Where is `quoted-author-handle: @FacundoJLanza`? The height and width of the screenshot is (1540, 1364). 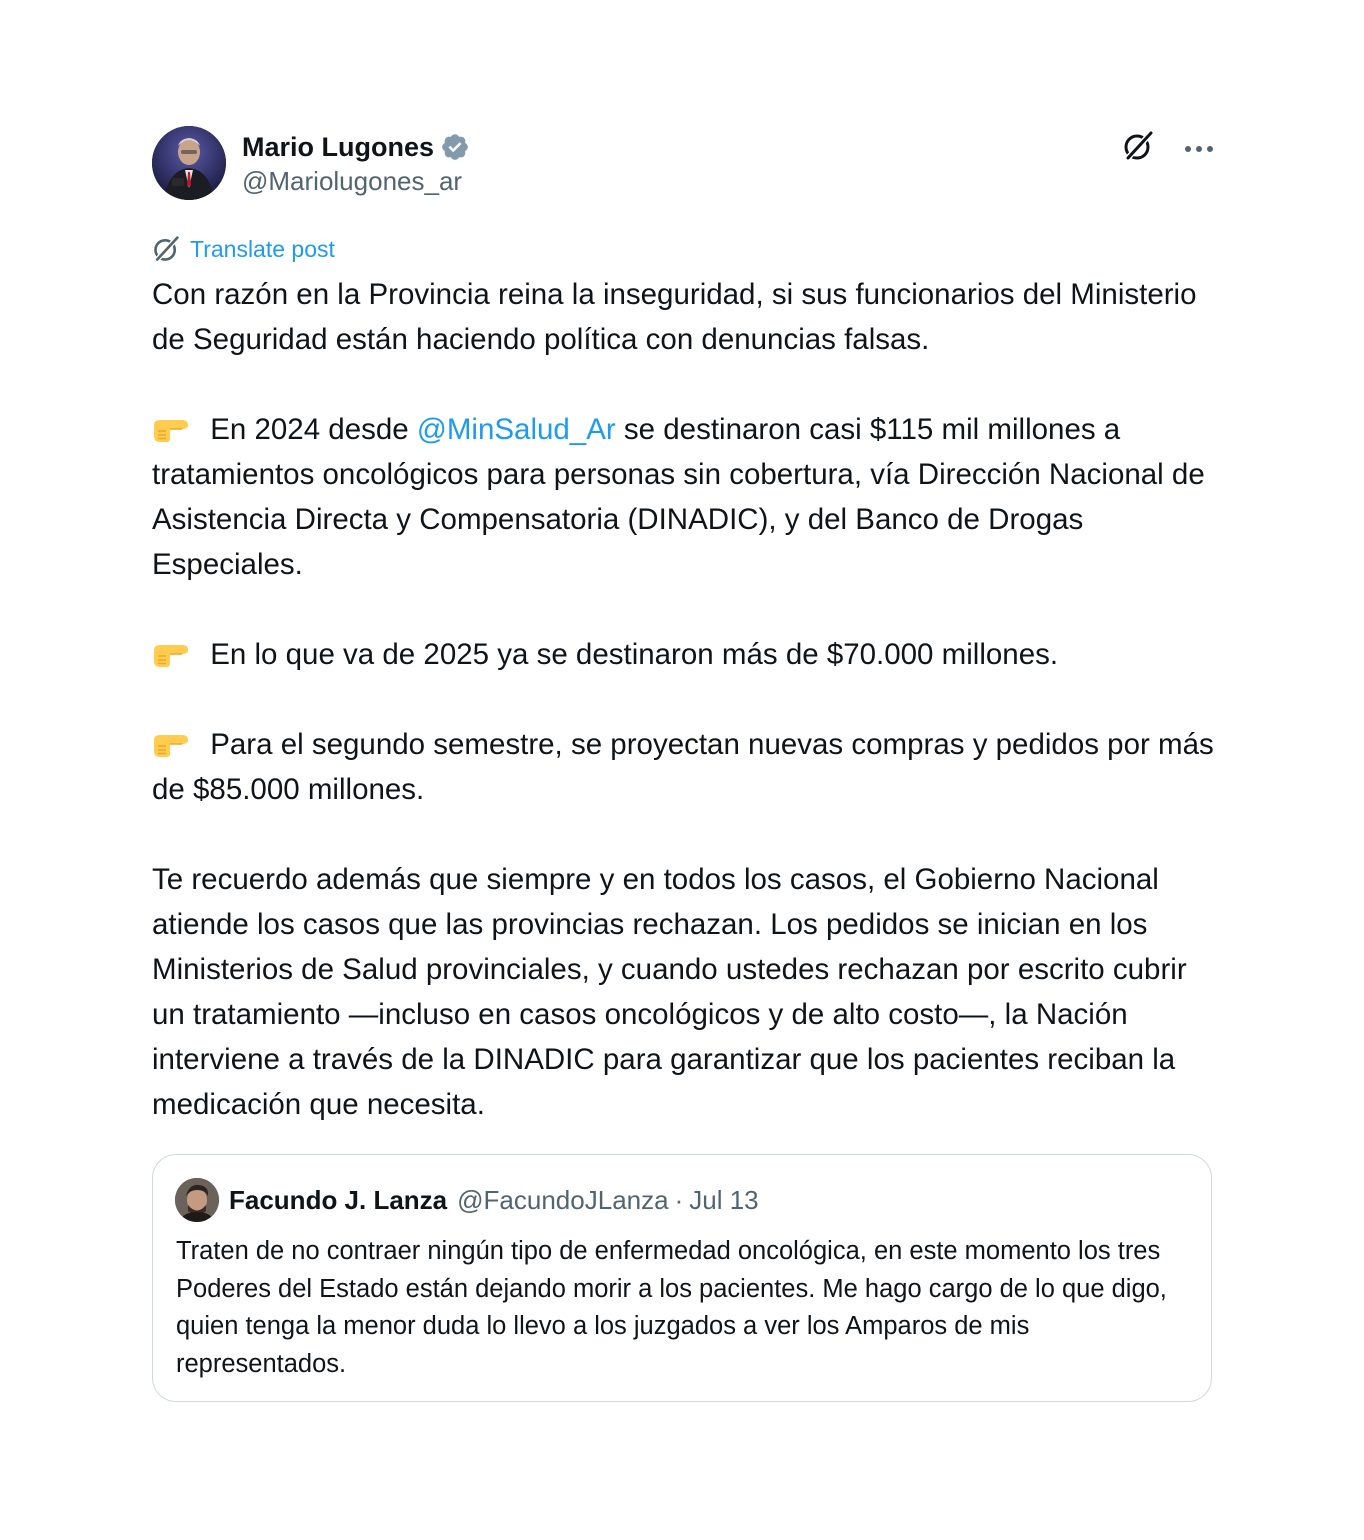 quoted-author-handle: @FacundoJLanza is located at coordinates (562, 1200).